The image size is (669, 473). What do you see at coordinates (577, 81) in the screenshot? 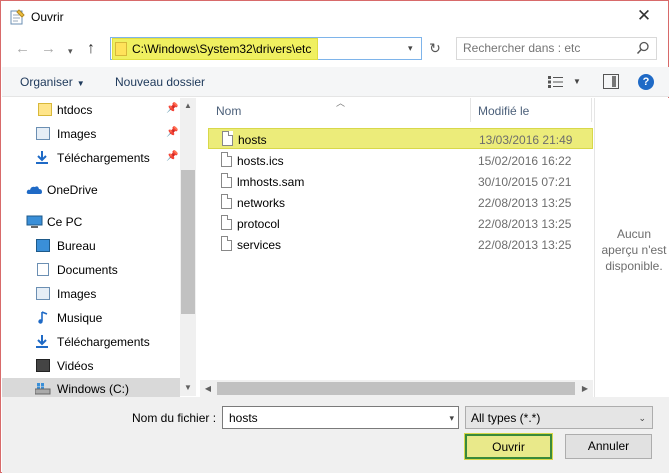
I see `view-dropdown-icon: ▼` at bounding box center [577, 81].